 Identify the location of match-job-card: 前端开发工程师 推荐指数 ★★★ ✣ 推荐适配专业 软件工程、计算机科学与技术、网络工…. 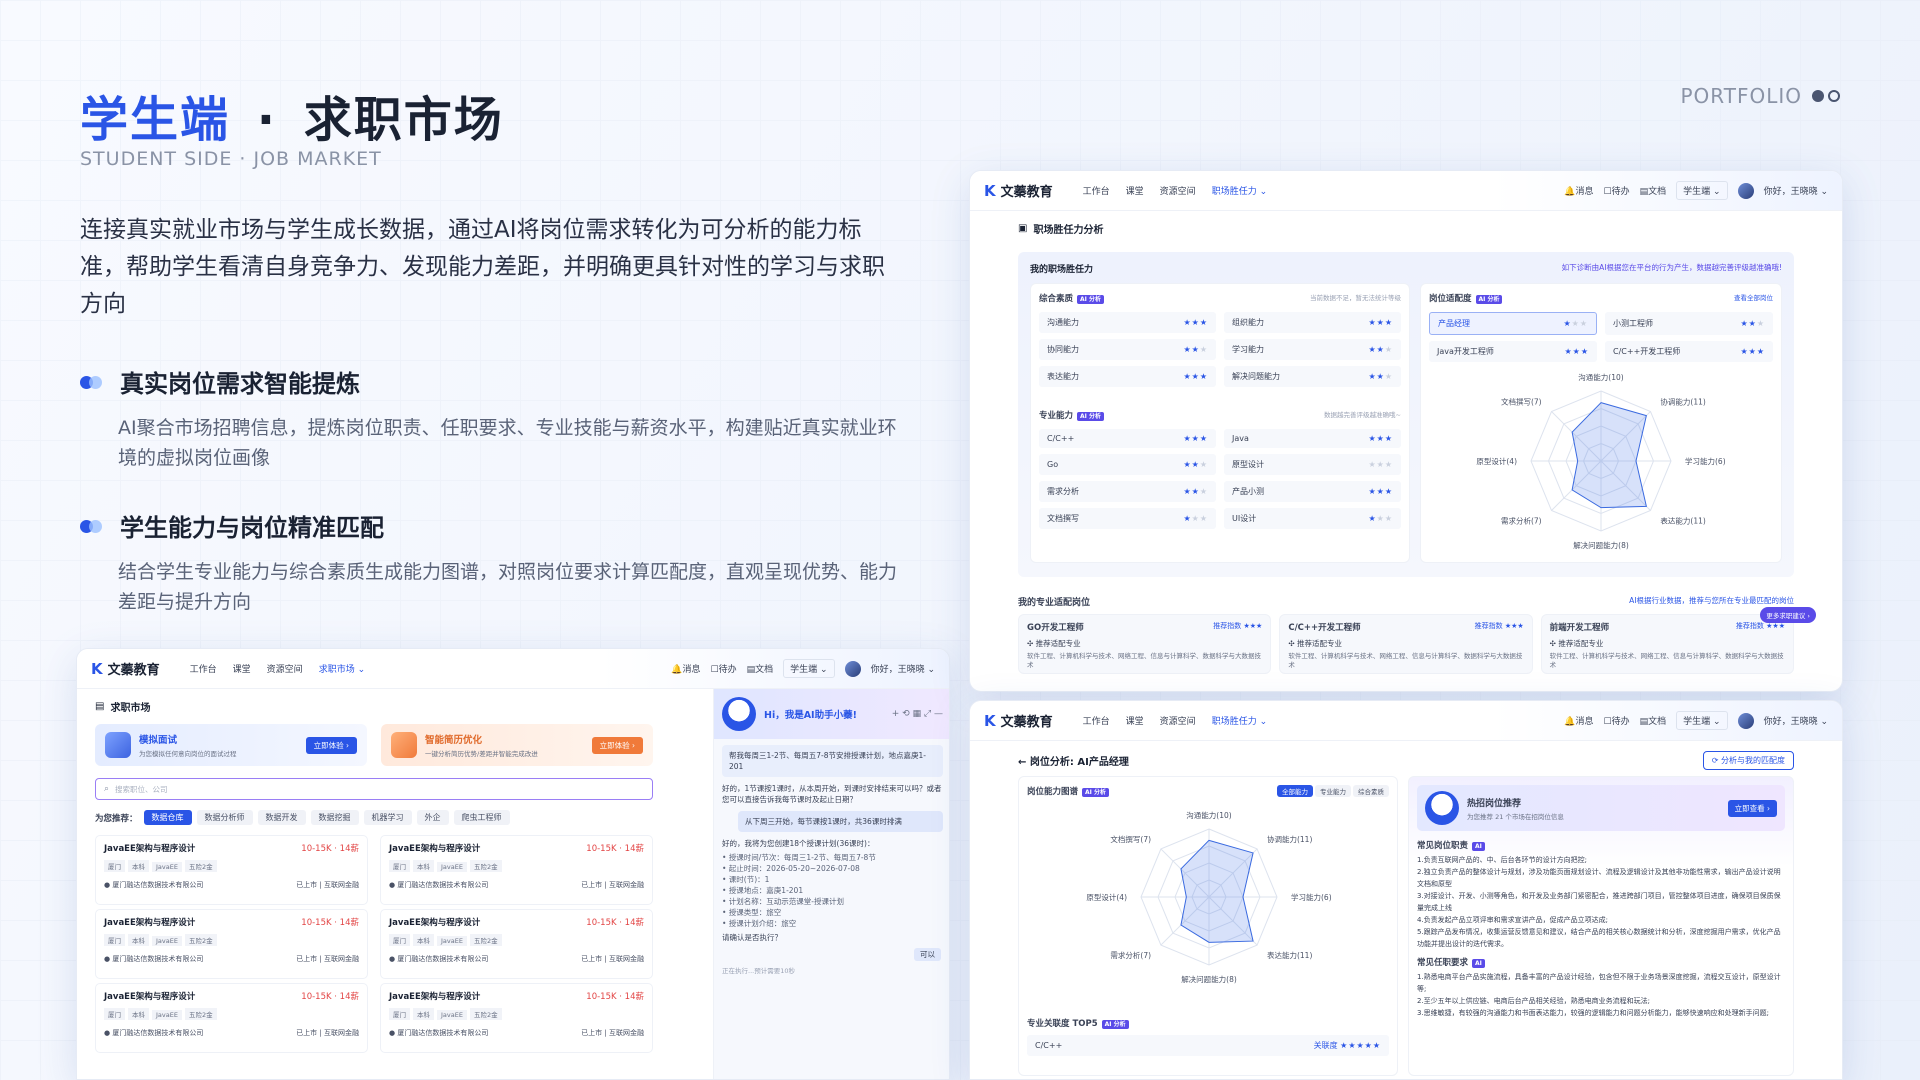
(1667, 644).